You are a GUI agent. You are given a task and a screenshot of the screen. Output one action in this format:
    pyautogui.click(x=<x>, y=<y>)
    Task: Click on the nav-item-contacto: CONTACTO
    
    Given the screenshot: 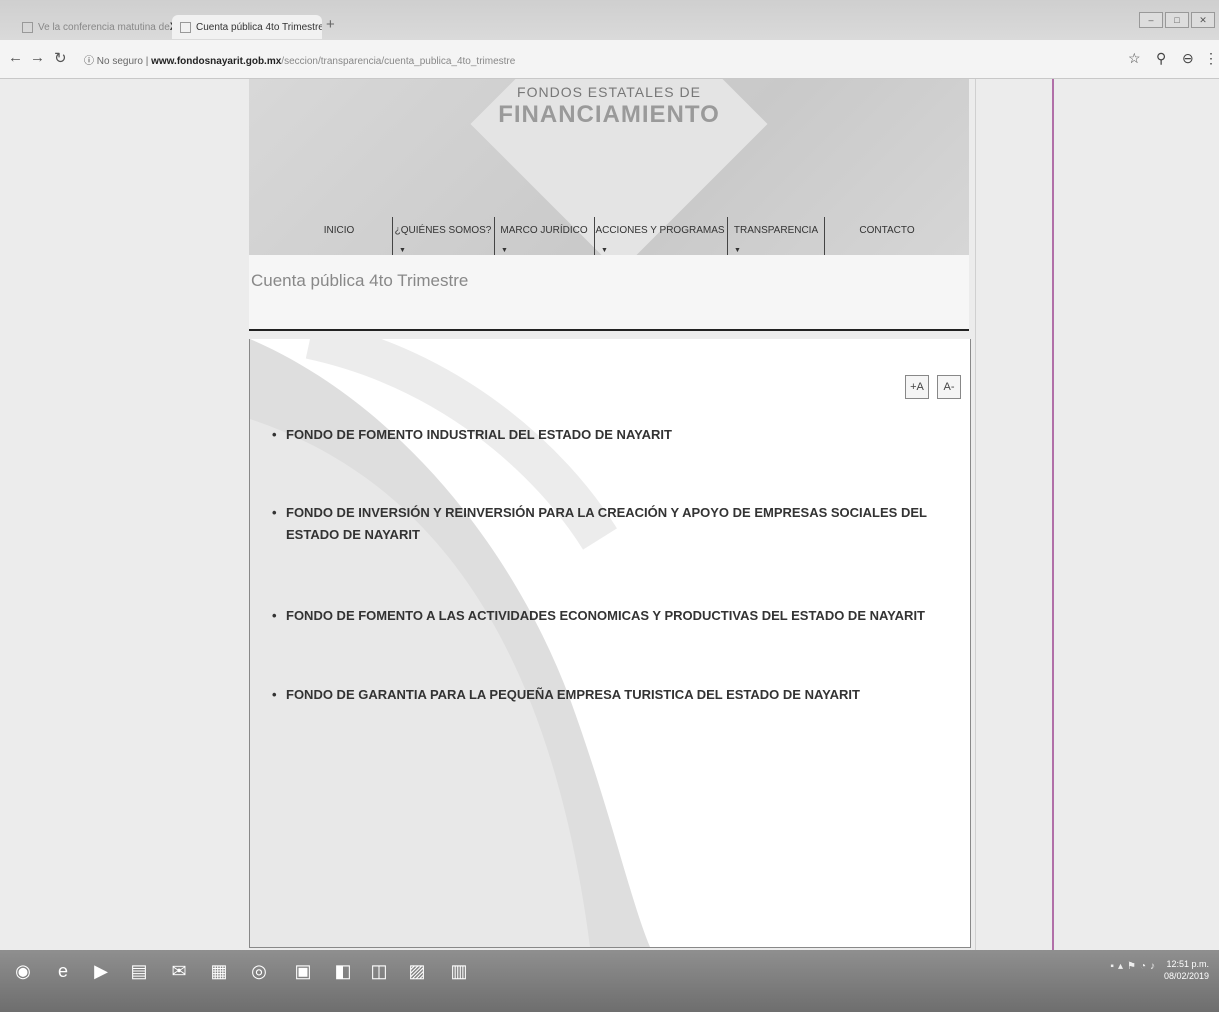 What is the action you would take?
    pyautogui.click(x=887, y=236)
    